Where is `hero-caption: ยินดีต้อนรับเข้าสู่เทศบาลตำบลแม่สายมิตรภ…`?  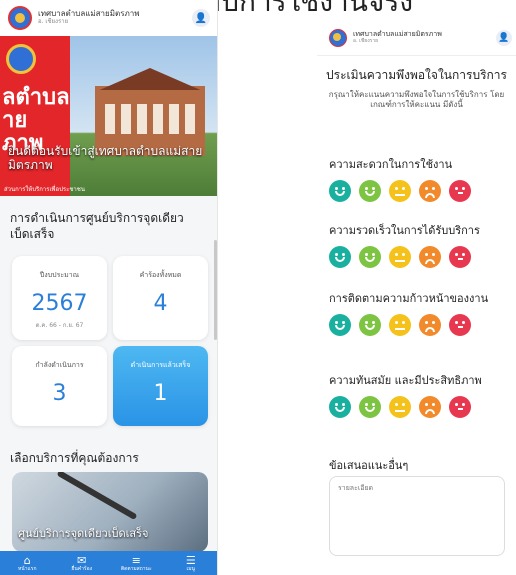 hero-caption: ยินดีต้อนรับเข้าสู่เทศบาลตำบลแม่สายมิตรภ… is located at coordinates (105, 158).